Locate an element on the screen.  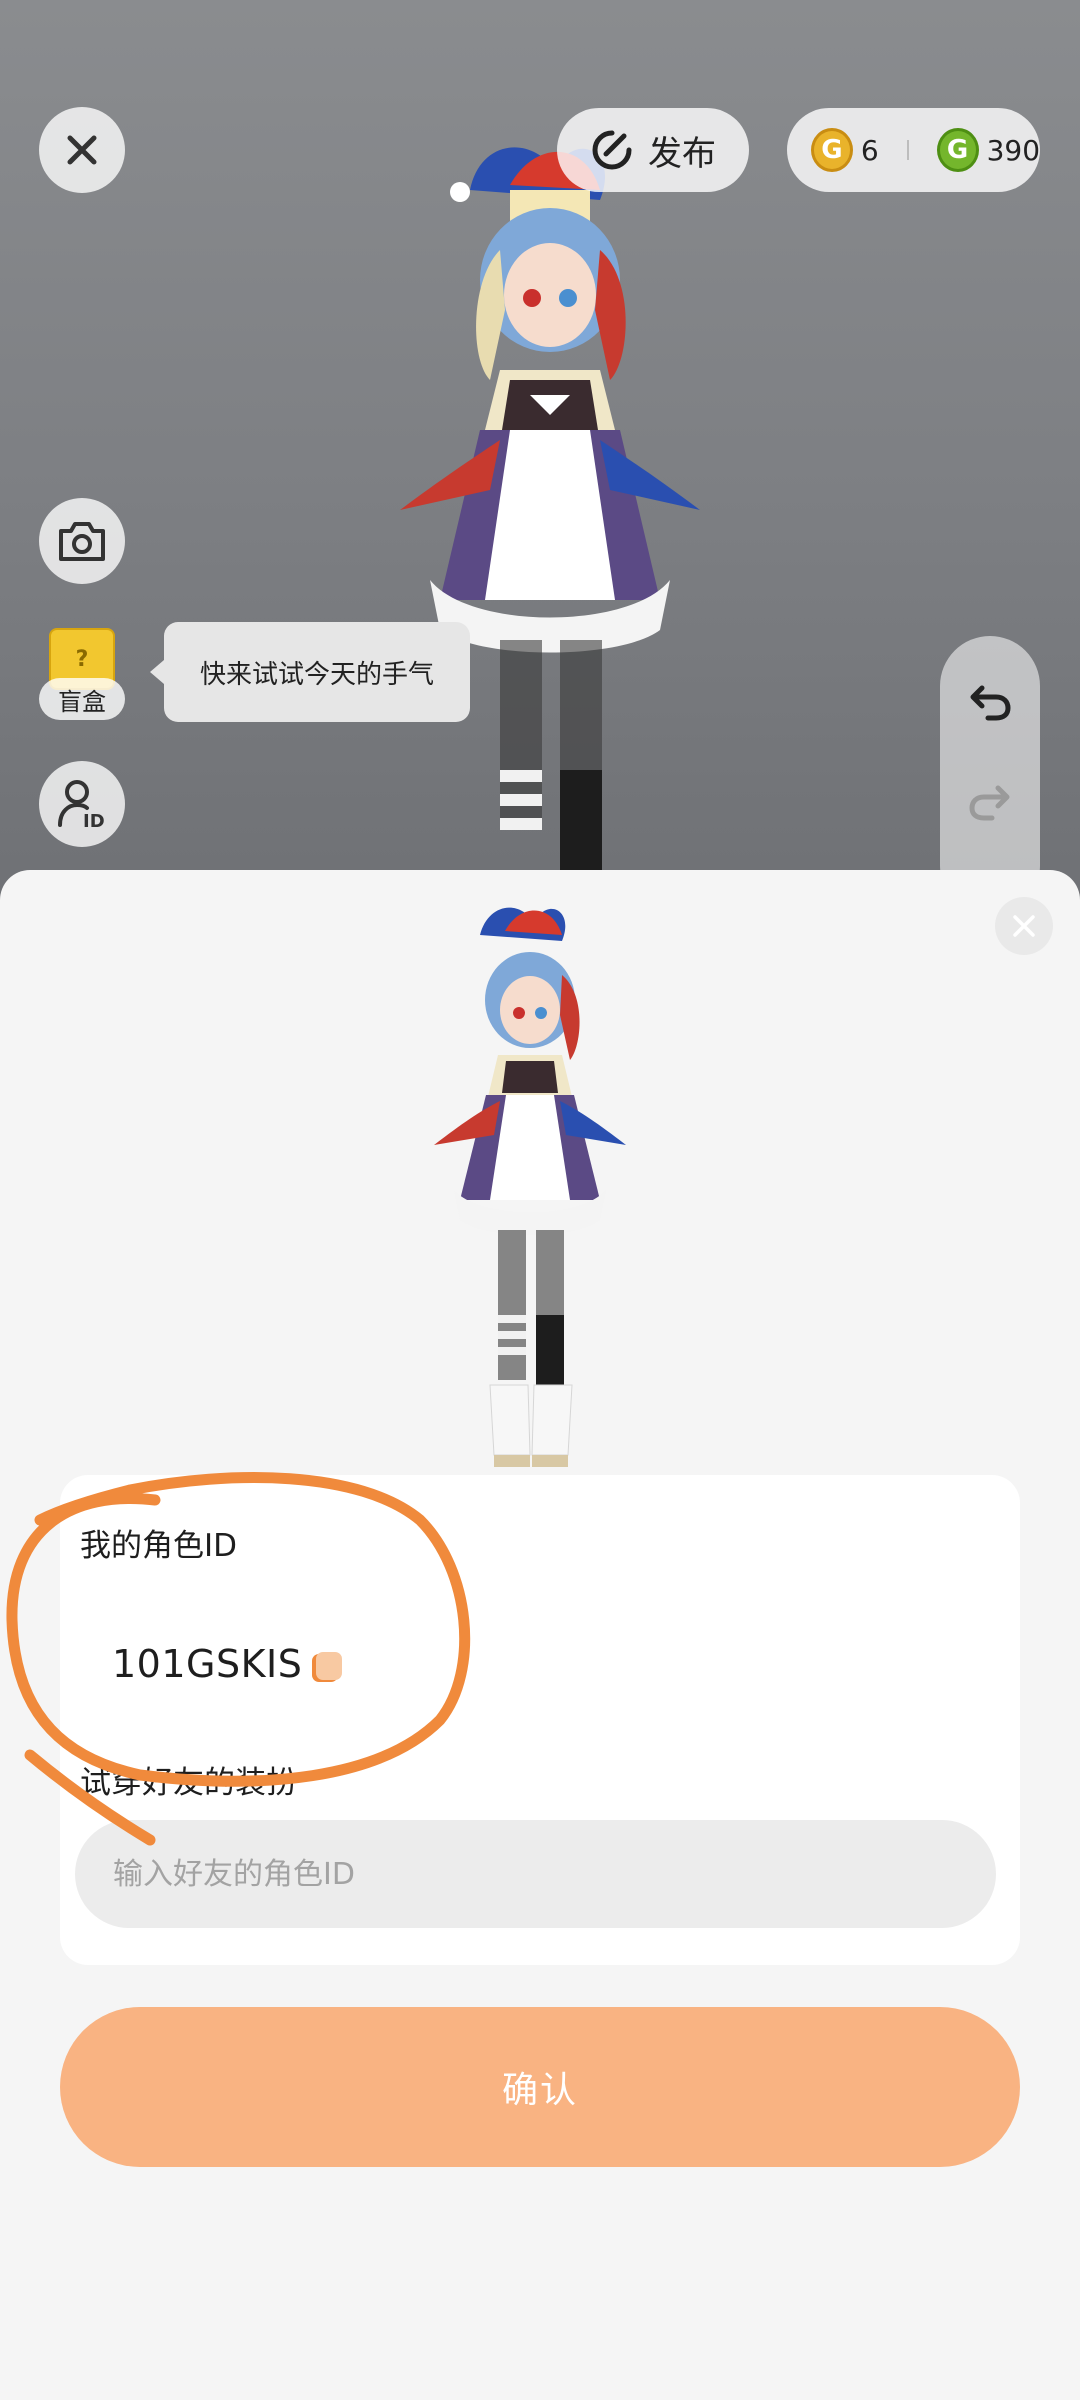
sheet-close-button is located at coordinates (1024, 926).